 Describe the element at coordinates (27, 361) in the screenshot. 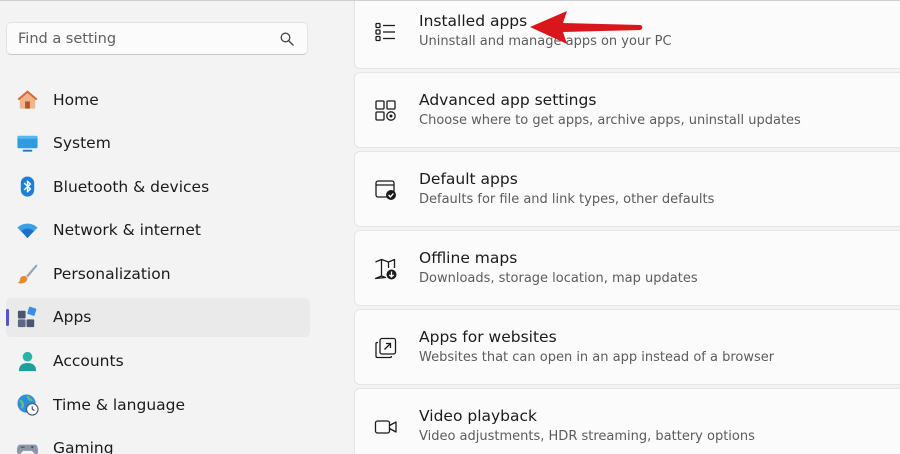

I see `person-icon` at that location.